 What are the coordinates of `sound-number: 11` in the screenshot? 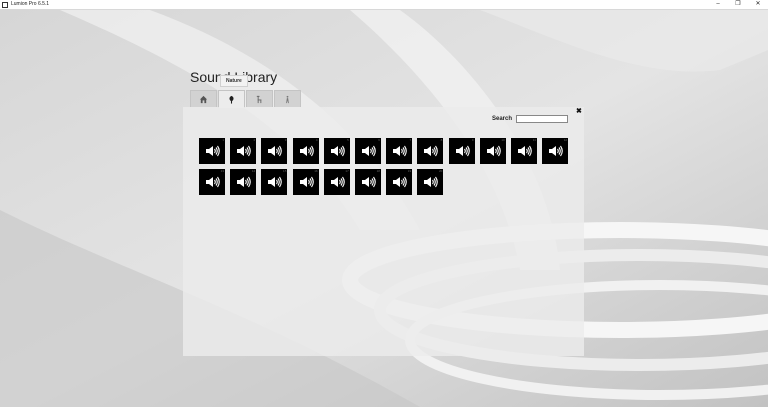 It's located at (534, 140).